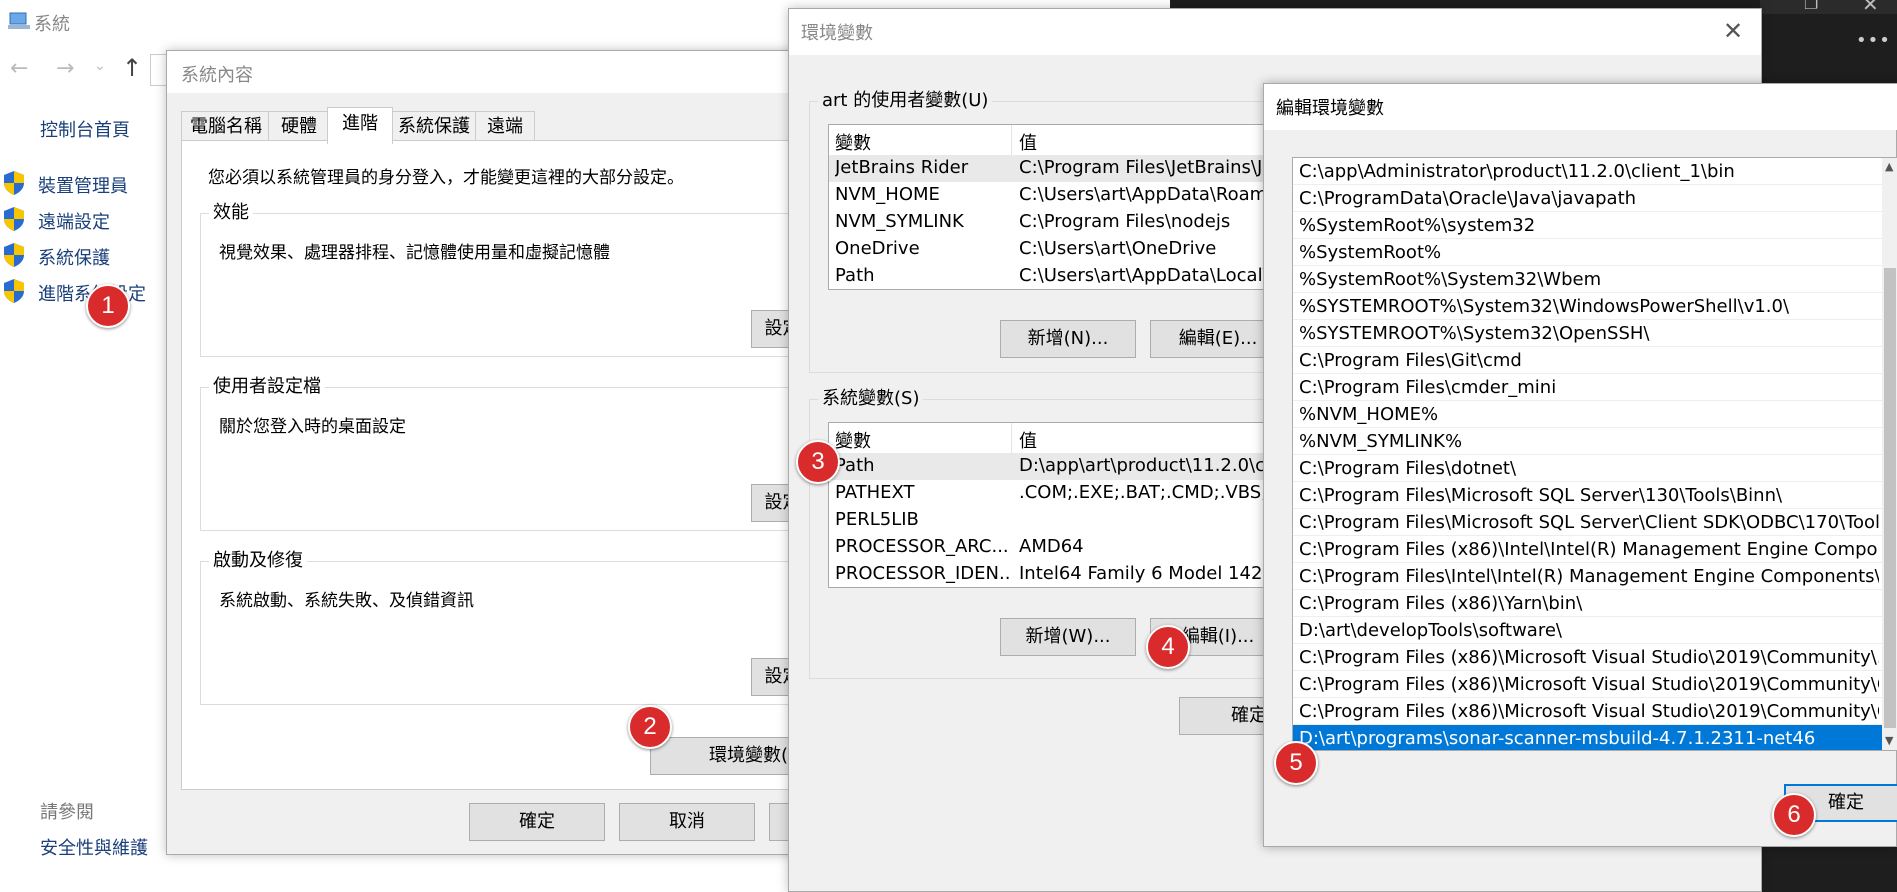  I want to click on table-row: NVM_SYMLINK C:\Program Files\nodejs, so click(1069, 222).